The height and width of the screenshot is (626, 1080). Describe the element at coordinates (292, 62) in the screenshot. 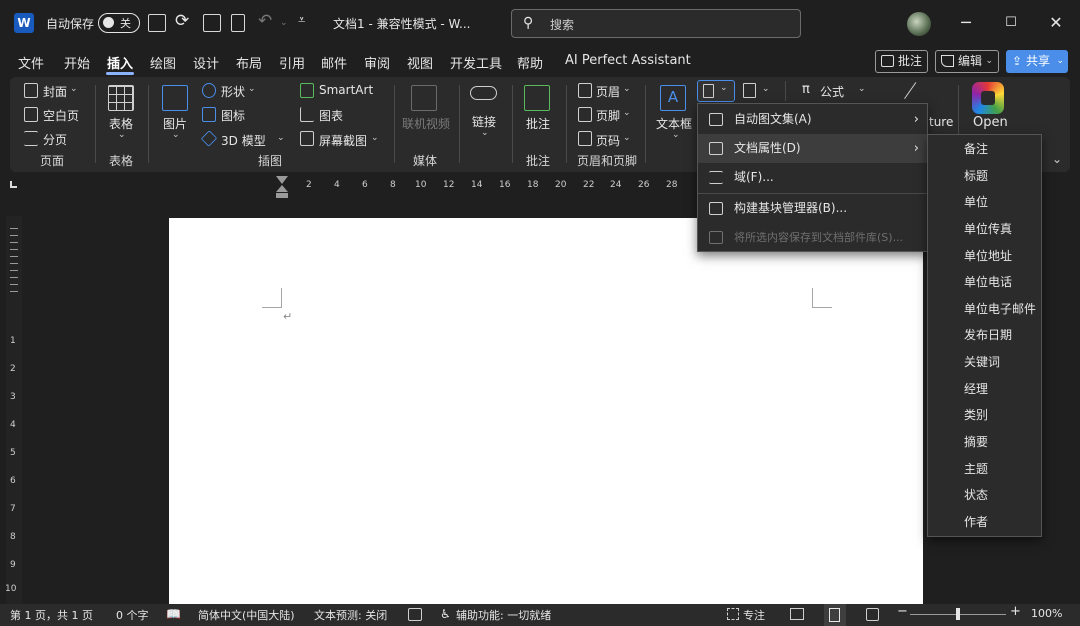

I see `tab-references: 引用` at that location.